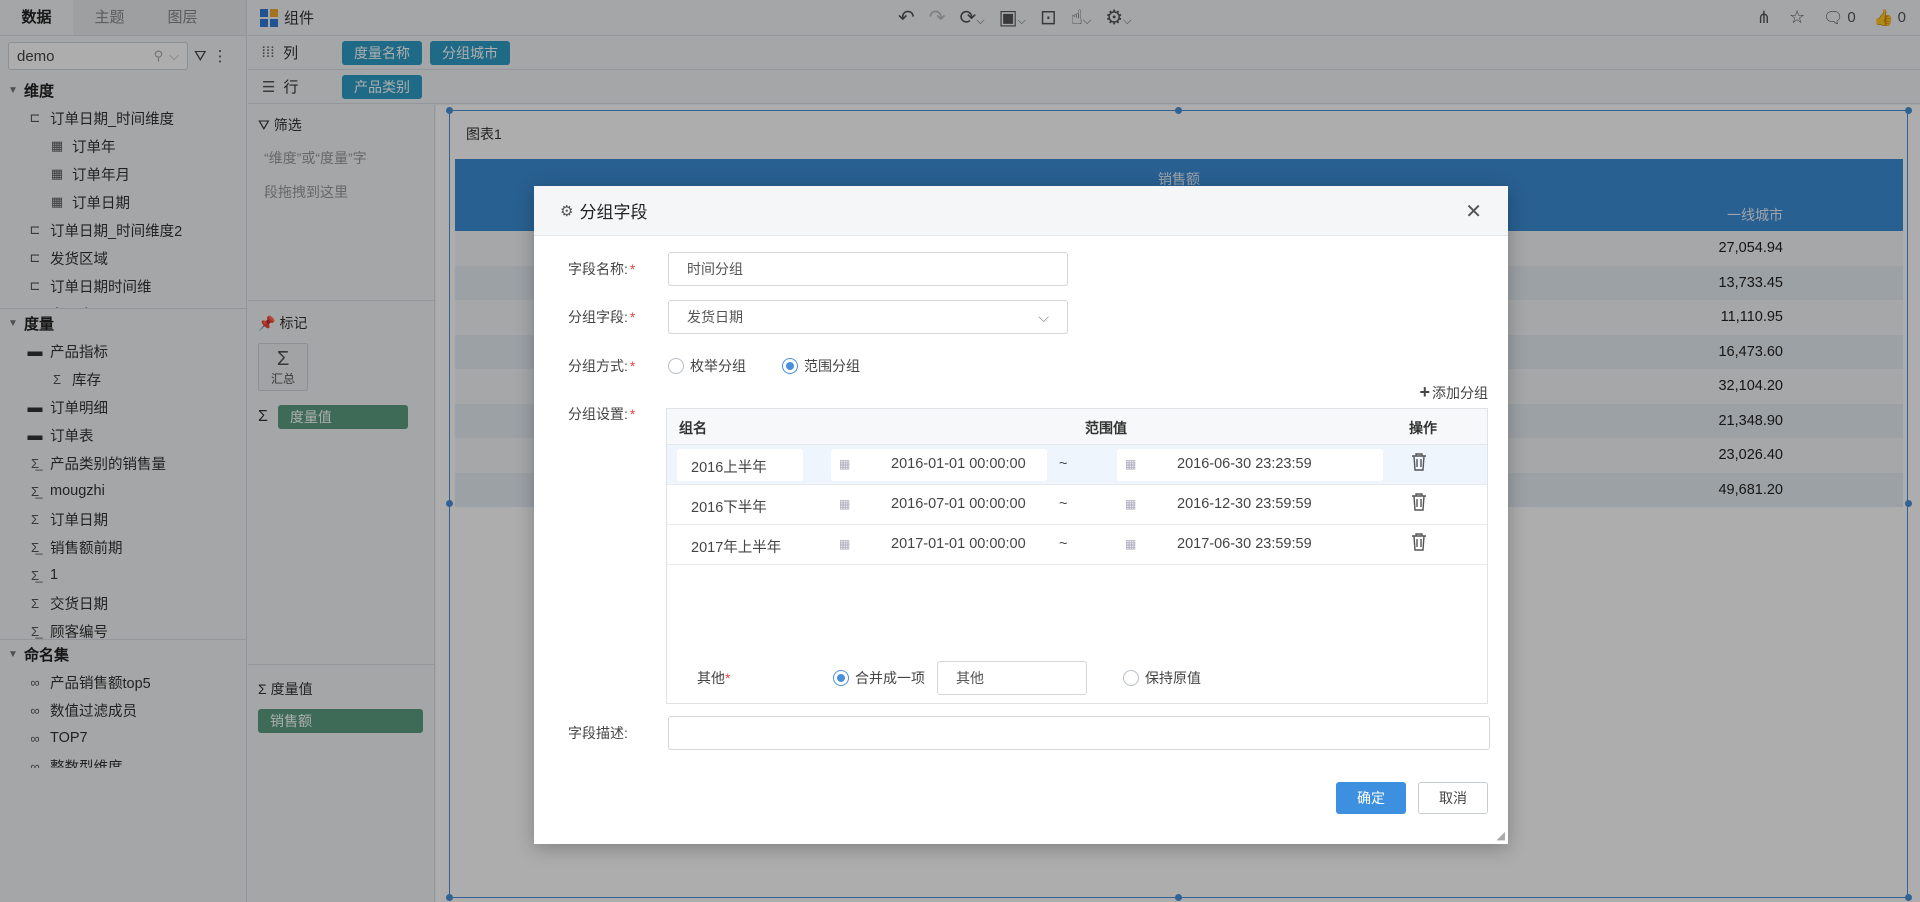  What do you see at coordinates (1501, 835) in the screenshot?
I see `resize-grip-icon: ◢` at bounding box center [1501, 835].